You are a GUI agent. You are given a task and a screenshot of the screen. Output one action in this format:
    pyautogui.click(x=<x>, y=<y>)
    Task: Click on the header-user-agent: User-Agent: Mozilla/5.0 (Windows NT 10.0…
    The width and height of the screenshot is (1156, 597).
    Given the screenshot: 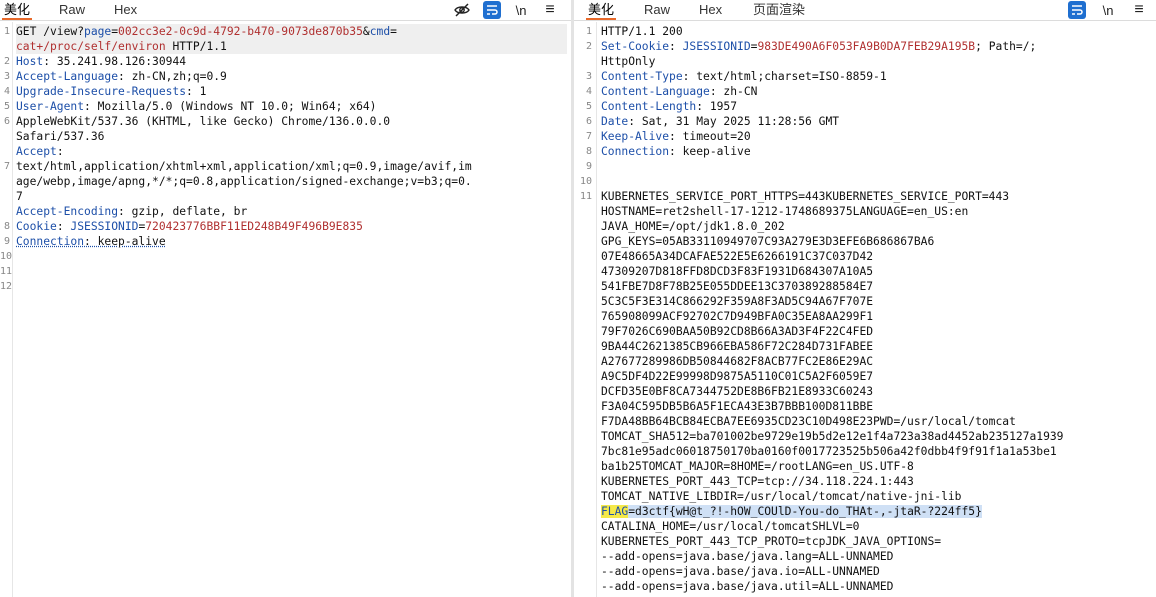 What is the action you would take?
    pyautogui.click(x=196, y=106)
    